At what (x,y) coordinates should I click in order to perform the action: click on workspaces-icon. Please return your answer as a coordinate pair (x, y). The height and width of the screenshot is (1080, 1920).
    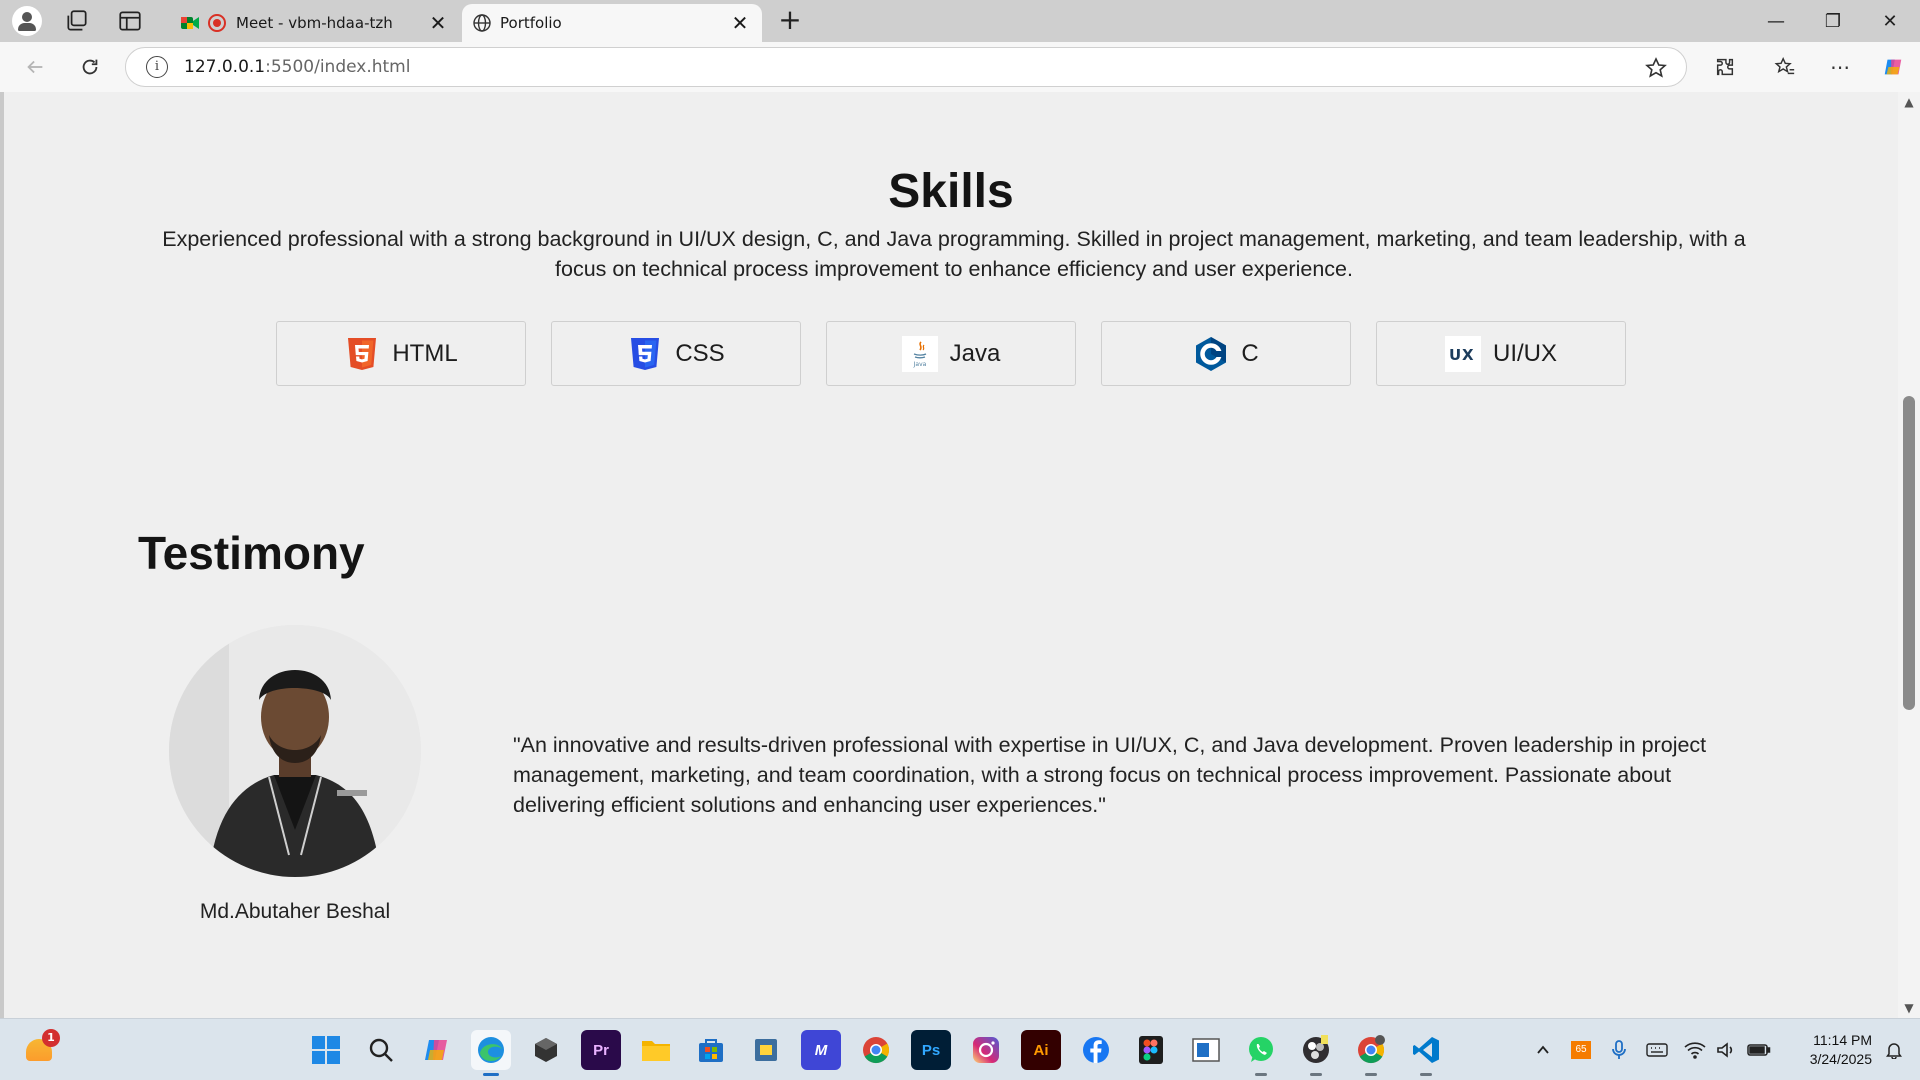
    Looking at the image, I should click on (77, 21).